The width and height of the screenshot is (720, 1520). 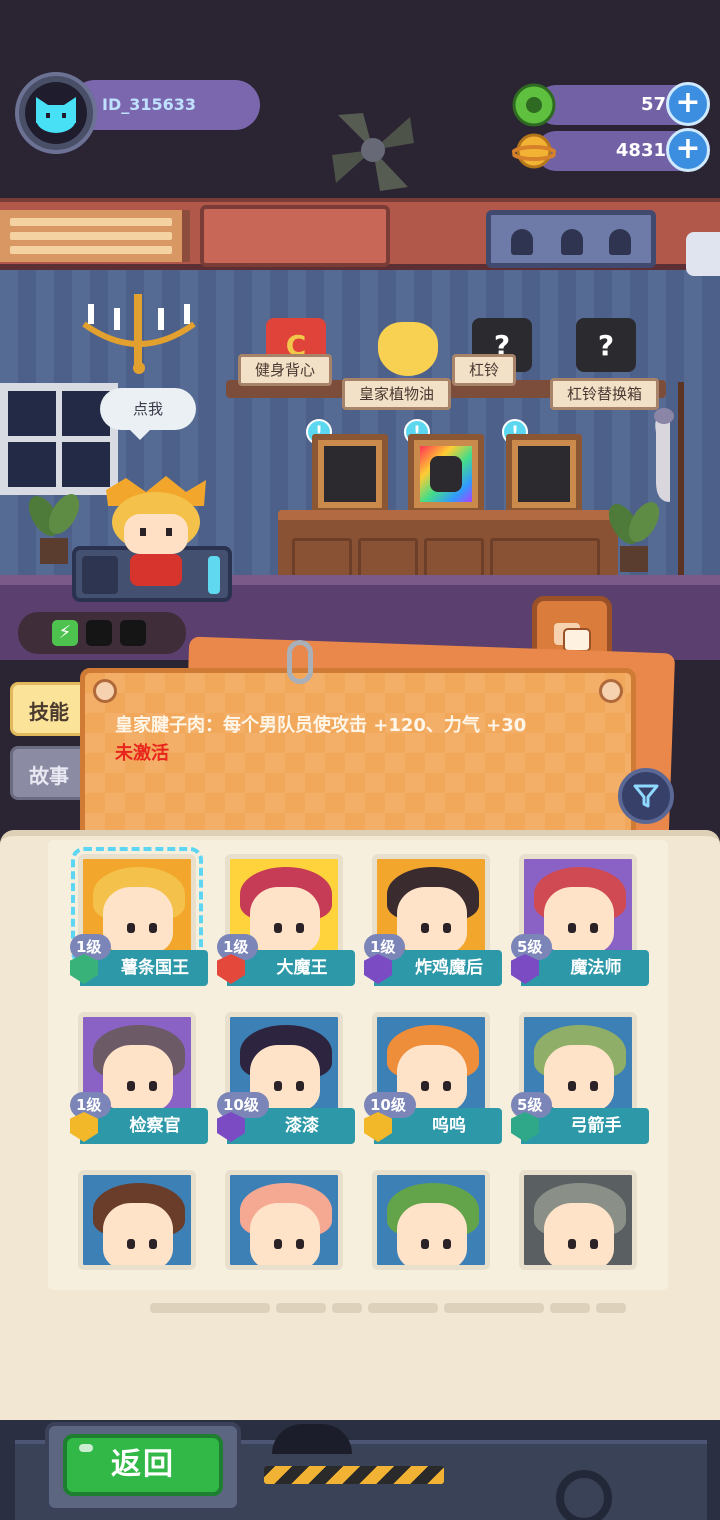 I want to click on skill-card: 皇家腱子肉：每个男队员使攻击 +120、力气 +30 未激活, so click(x=358, y=754).